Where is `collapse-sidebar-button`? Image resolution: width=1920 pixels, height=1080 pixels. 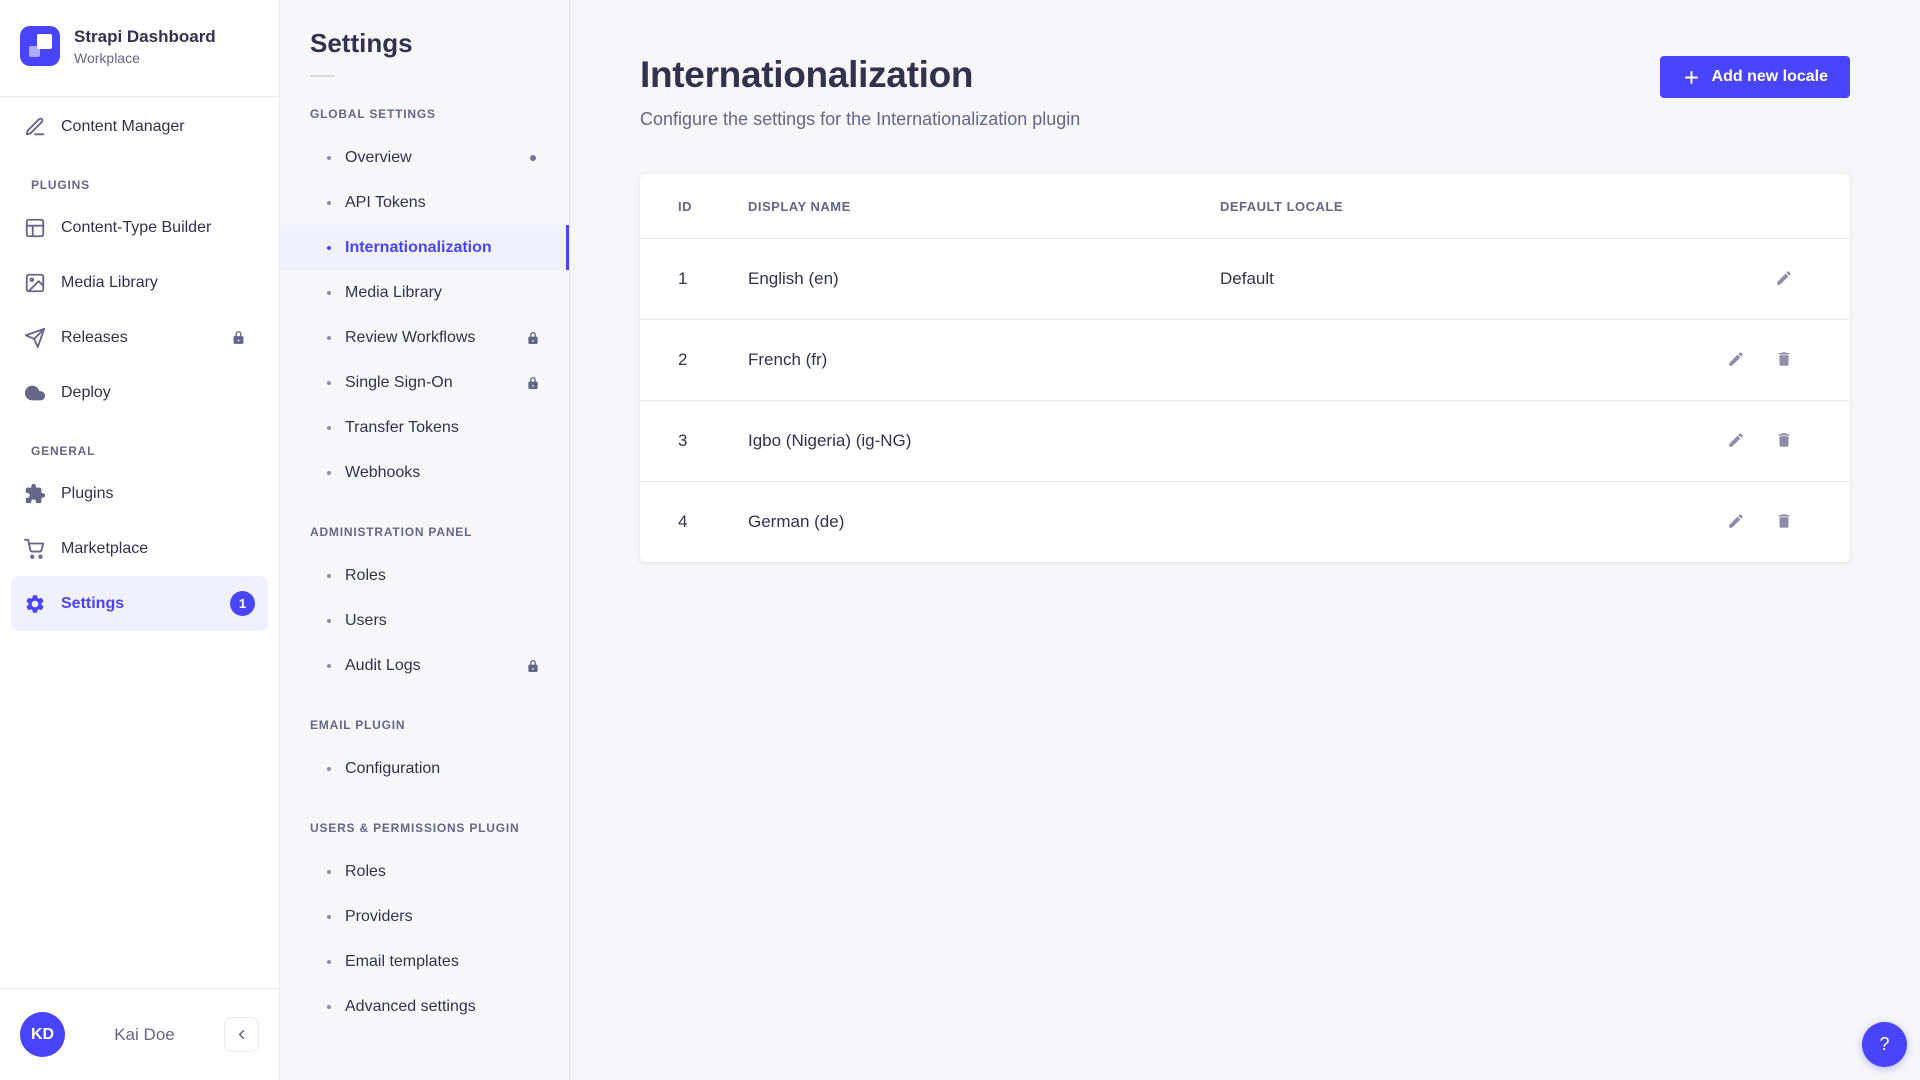 collapse-sidebar-button is located at coordinates (241, 1034).